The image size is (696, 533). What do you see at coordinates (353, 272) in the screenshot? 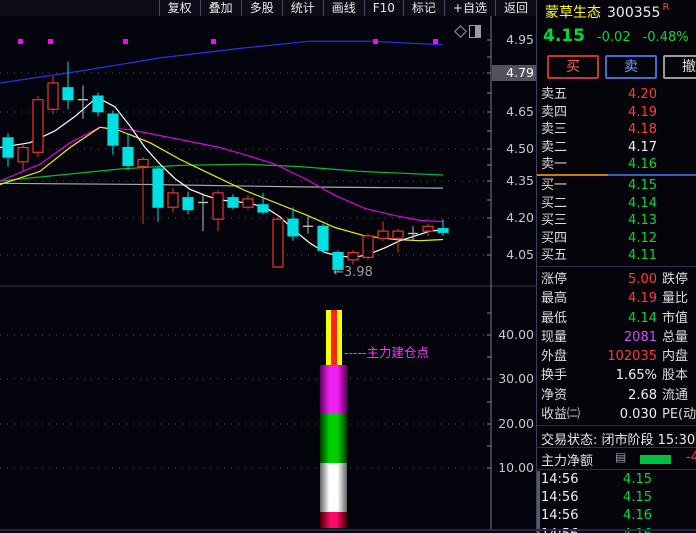
I see `low-price-annotation: ←3.98` at bounding box center [353, 272].